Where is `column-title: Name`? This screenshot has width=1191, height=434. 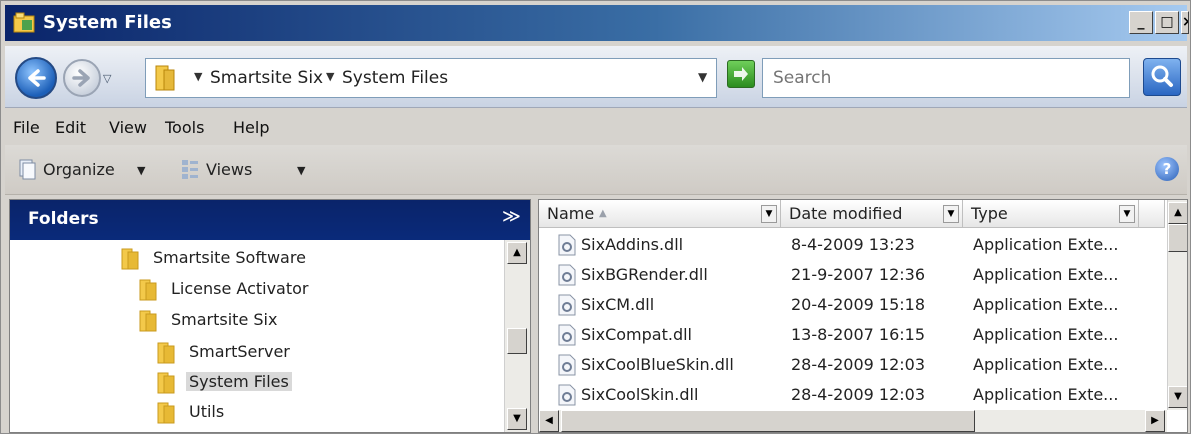
column-title: Name is located at coordinates (571, 213).